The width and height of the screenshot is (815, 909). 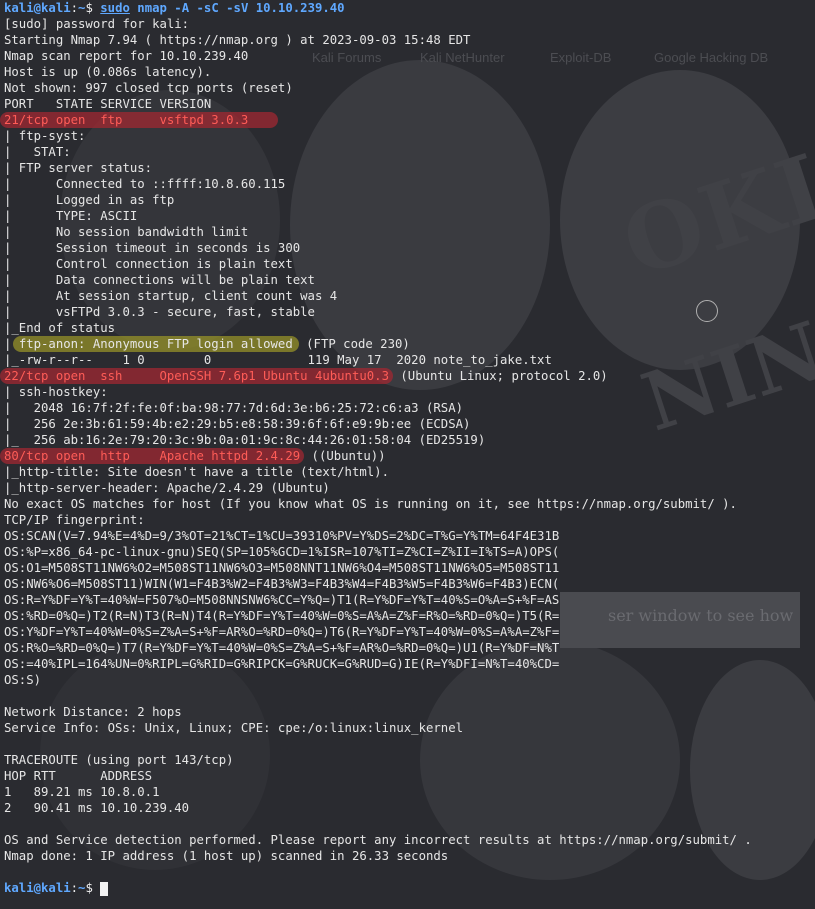 What do you see at coordinates (104, 888) in the screenshot?
I see `text-cursor` at bounding box center [104, 888].